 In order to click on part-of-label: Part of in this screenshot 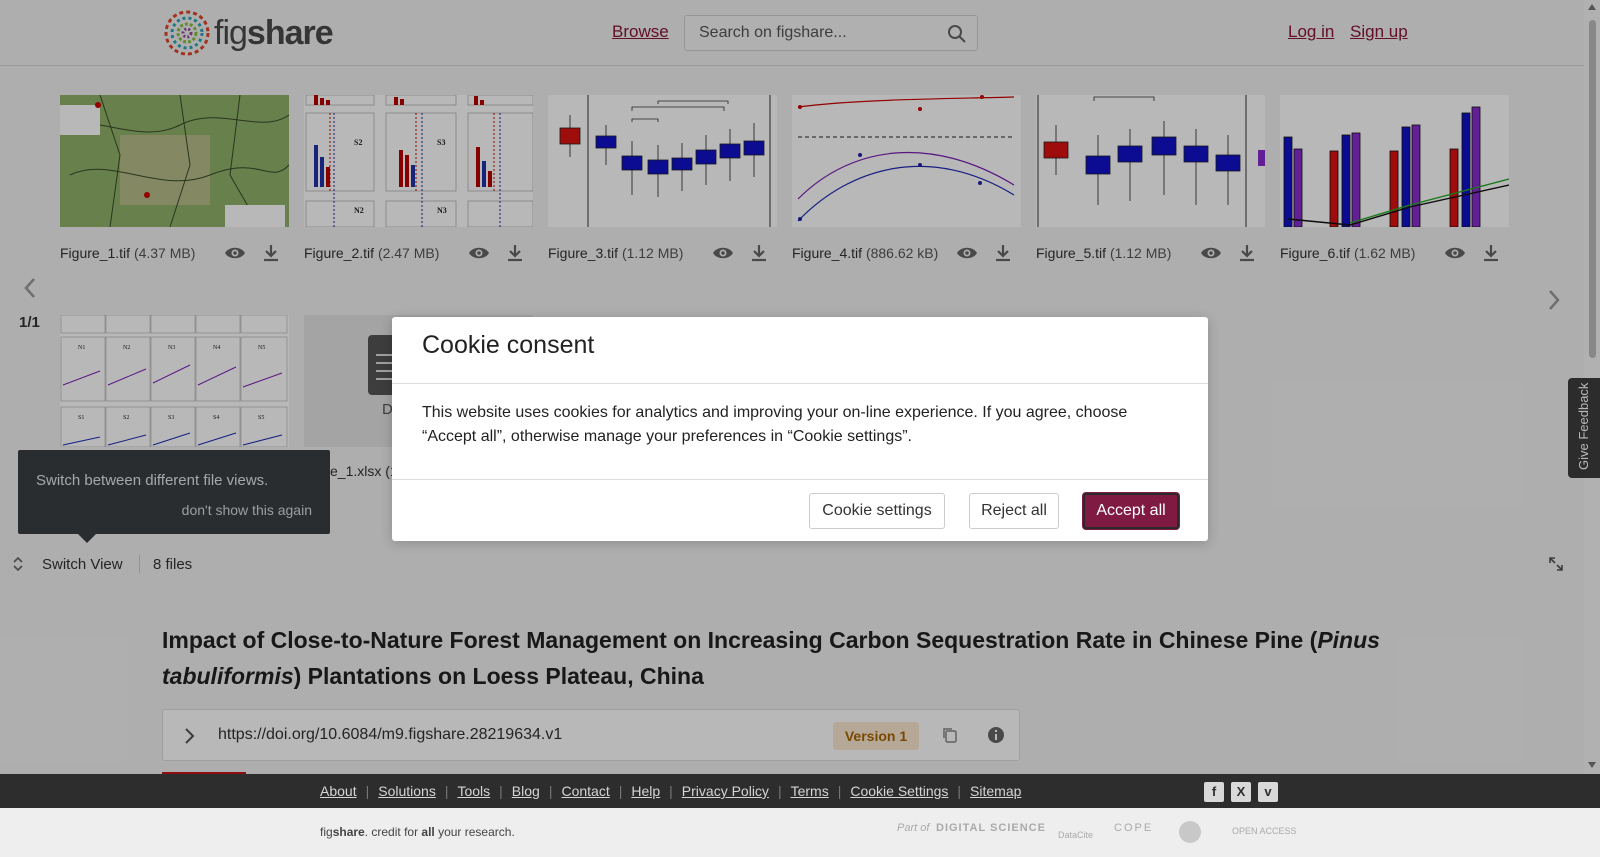, I will do `click(913, 828)`.